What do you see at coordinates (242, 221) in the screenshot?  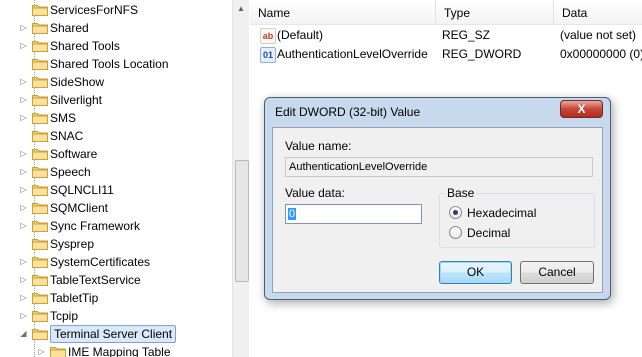 I see `scrollbar-thumb` at bounding box center [242, 221].